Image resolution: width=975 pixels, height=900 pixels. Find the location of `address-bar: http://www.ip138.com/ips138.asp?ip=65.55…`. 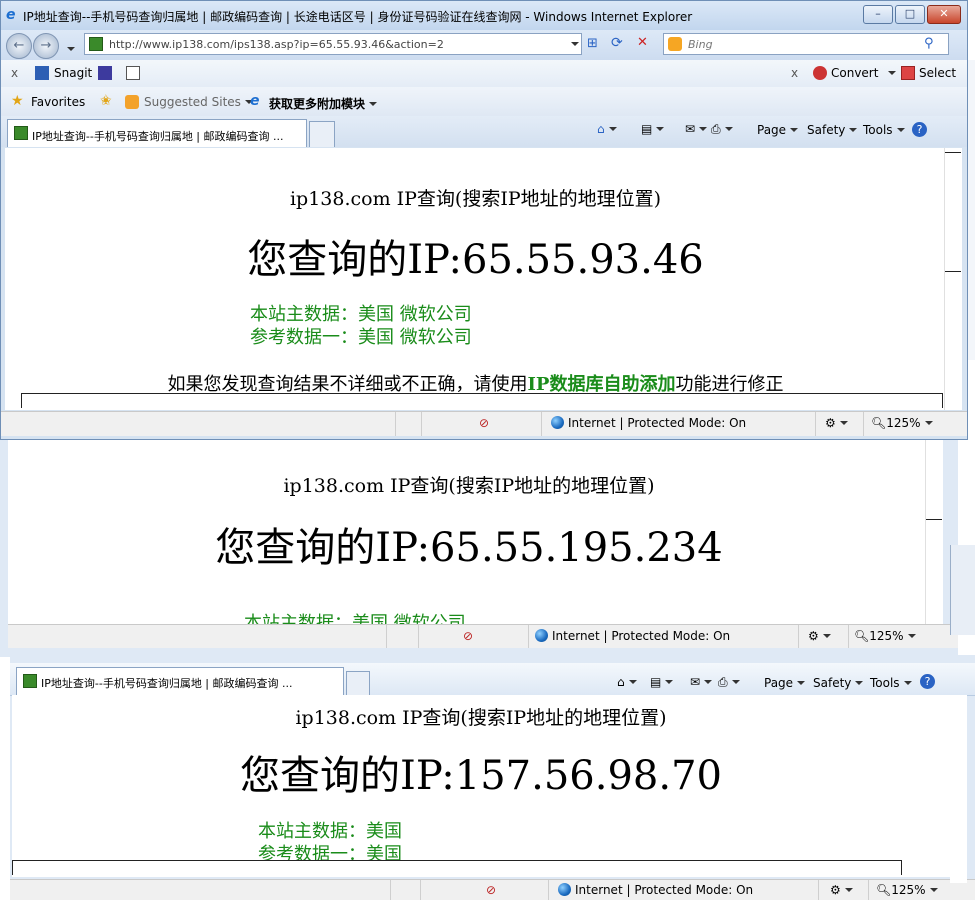

address-bar: http://www.ip138.com/ips138.asp?ip=65.55… is located at coordinates (333, 44).